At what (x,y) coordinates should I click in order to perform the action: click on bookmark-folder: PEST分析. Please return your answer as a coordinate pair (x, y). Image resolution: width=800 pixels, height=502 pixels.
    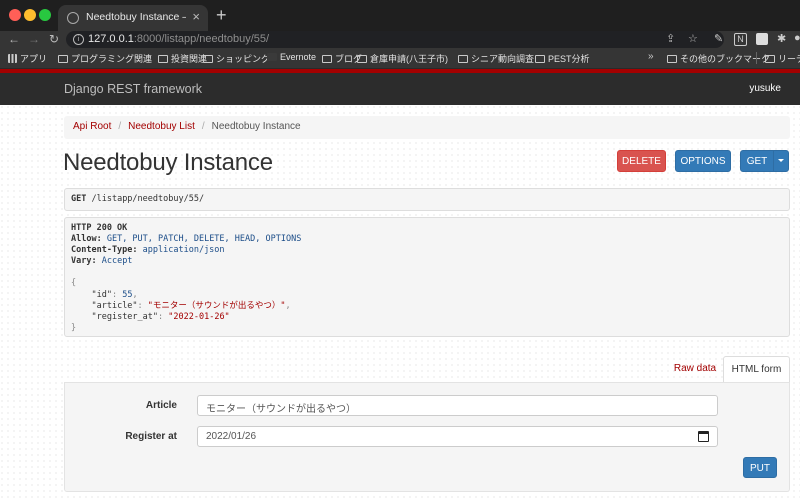
    Looking at the image, I should click on (562, 58).